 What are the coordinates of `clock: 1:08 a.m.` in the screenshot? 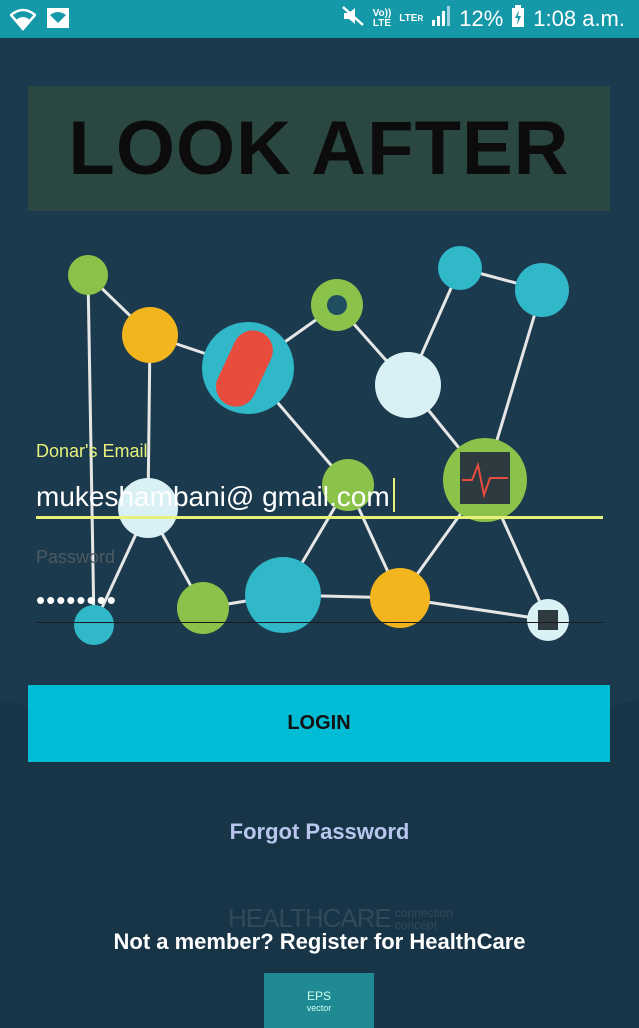 It's located at (579, 18).